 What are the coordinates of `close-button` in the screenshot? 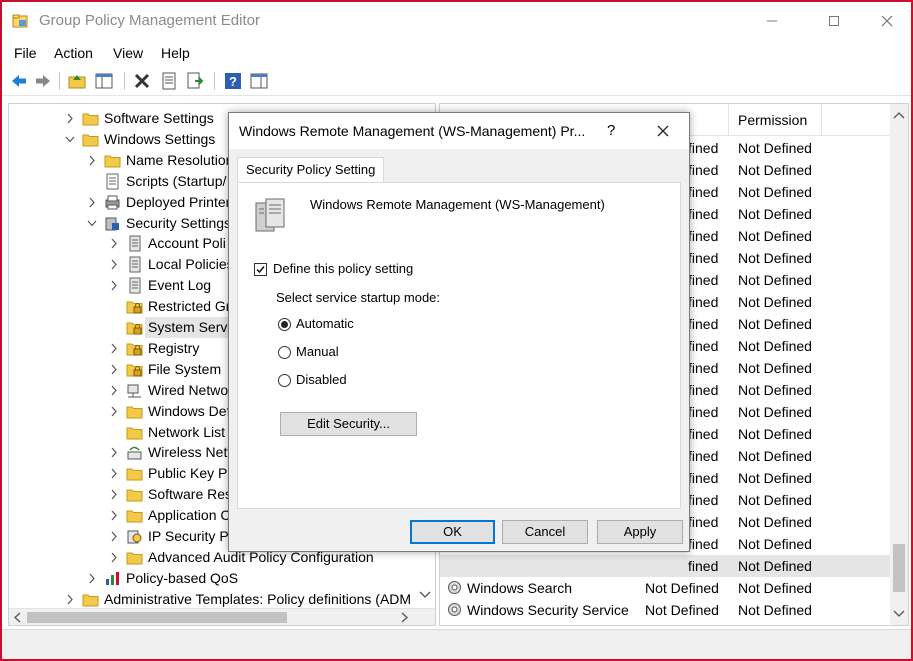 It's located at (887, 21).